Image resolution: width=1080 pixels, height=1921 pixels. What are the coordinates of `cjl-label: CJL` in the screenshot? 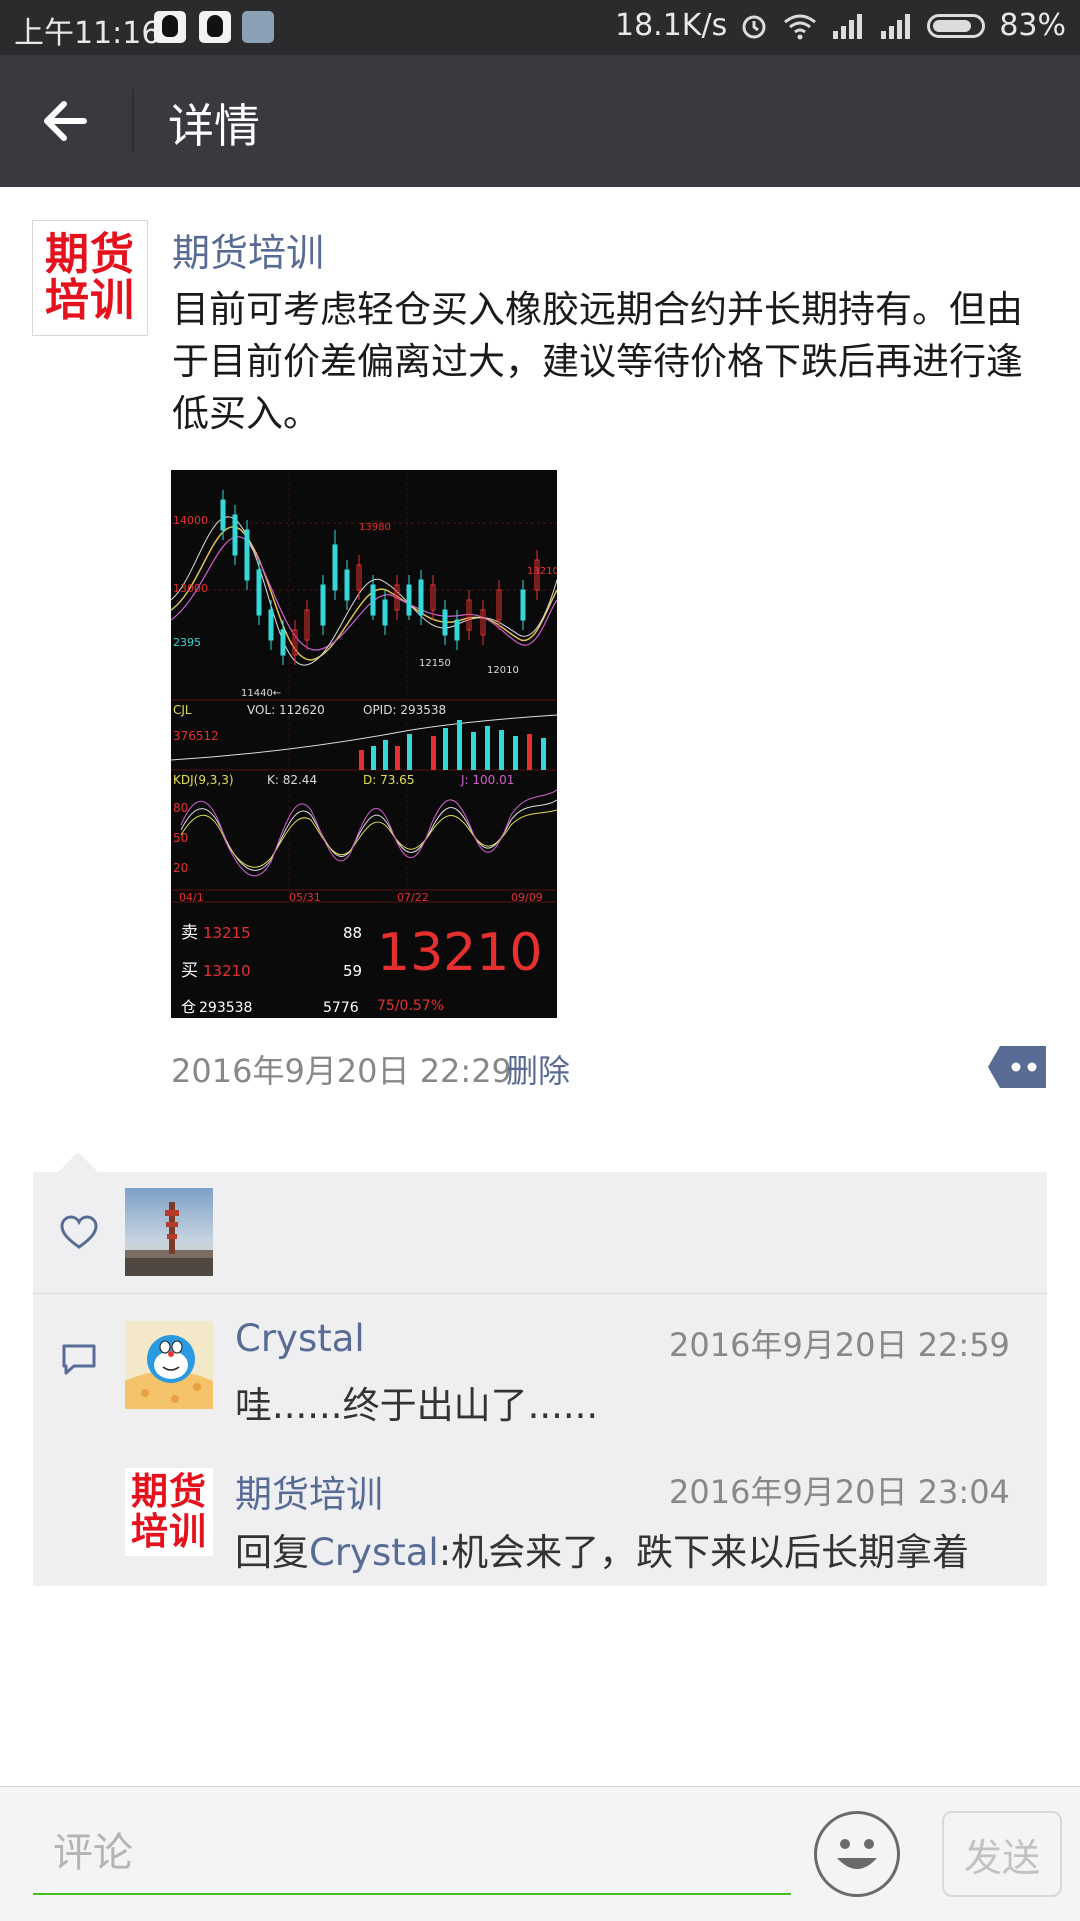 It's located at (182, 710).